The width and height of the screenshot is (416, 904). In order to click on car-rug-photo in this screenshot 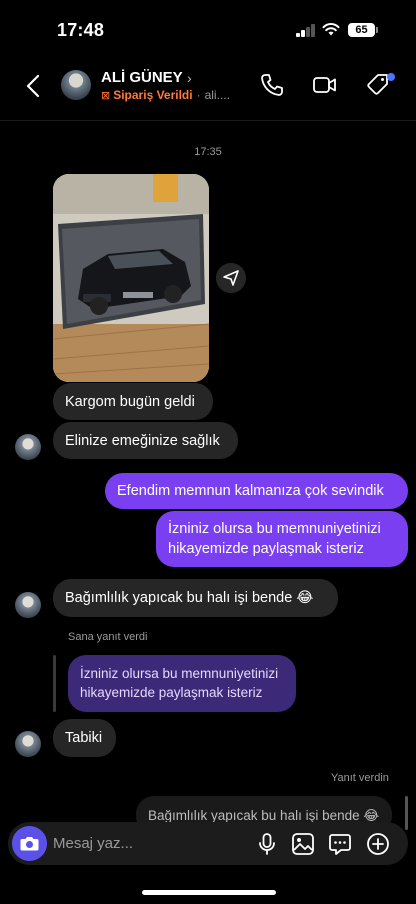, I will do `click(131, 278)`.